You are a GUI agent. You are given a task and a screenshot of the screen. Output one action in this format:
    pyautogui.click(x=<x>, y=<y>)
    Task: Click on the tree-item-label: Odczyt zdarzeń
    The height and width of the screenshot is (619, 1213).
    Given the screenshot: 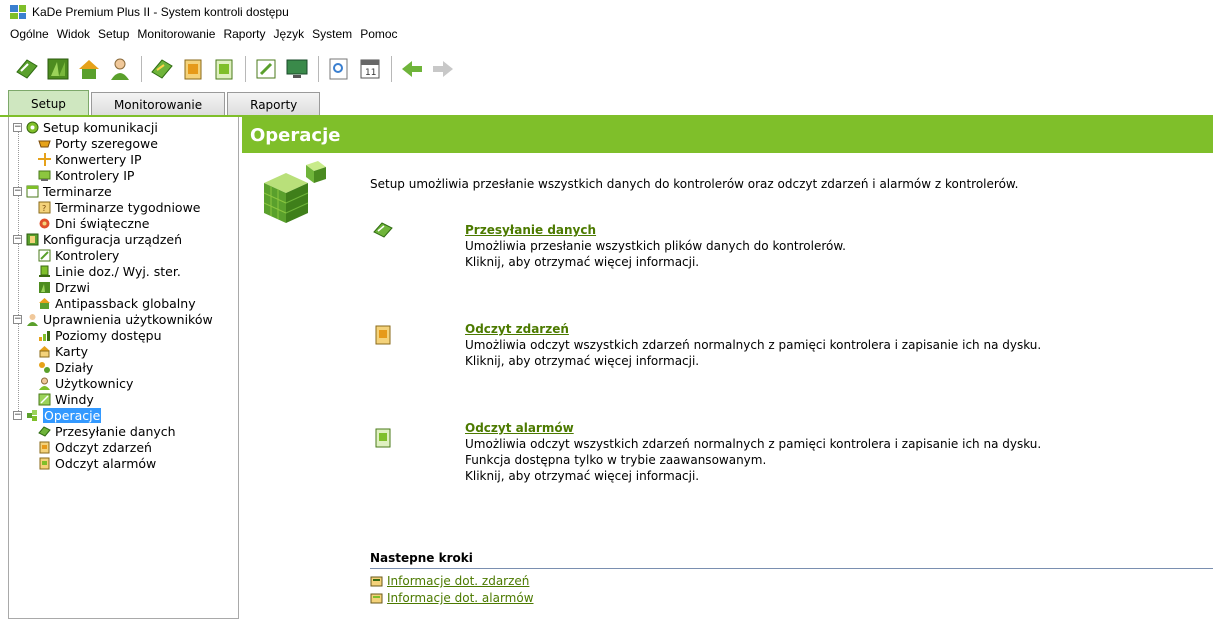 What is the action you would take?
    pyautogui.click(x=103, y=447)
    